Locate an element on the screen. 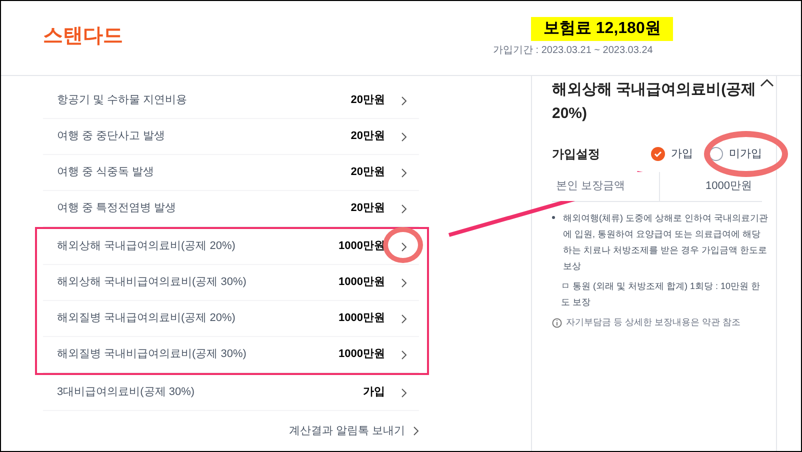 The width and height of the screenshot is (802, 452). premium-amount: 보험료 12,180원 is located at coordinates (602, 29).